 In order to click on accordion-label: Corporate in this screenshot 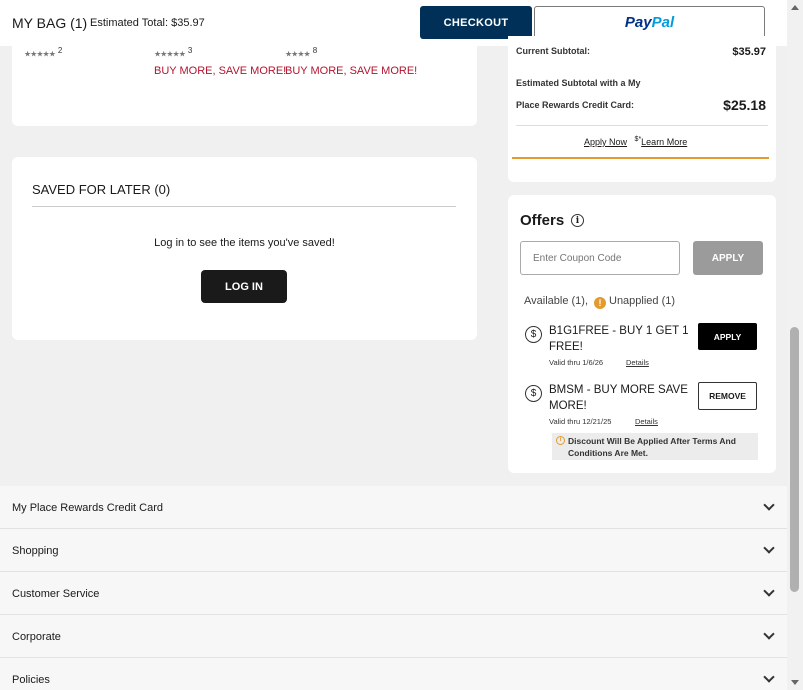, I will do `click(36, 637)`.